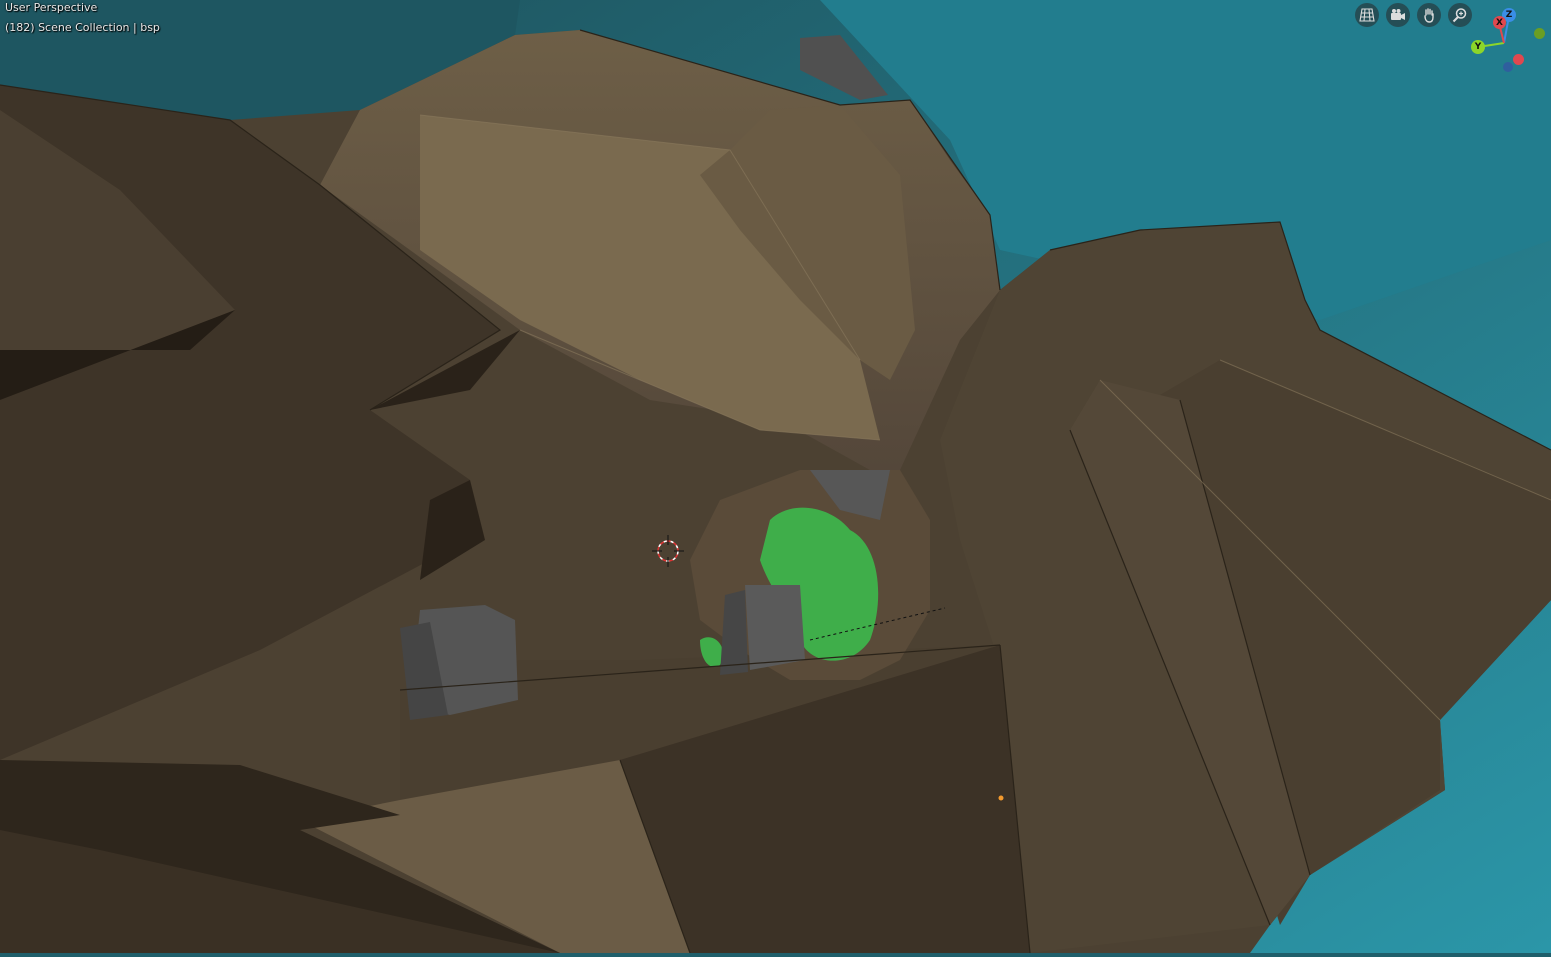  I want to click on stone-block-center, so click(775, 627).